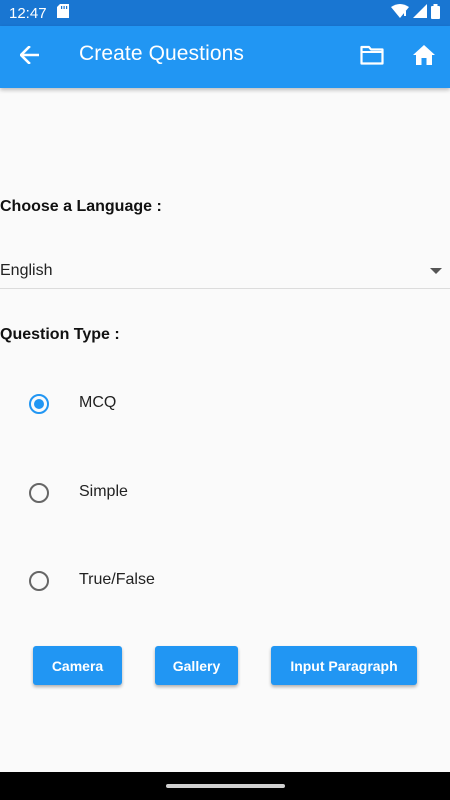  What do you see at coordinates (225, 405) in the screenshot?
I see `radio-option-mcq: MCQ` at bounding box center [225, 405].